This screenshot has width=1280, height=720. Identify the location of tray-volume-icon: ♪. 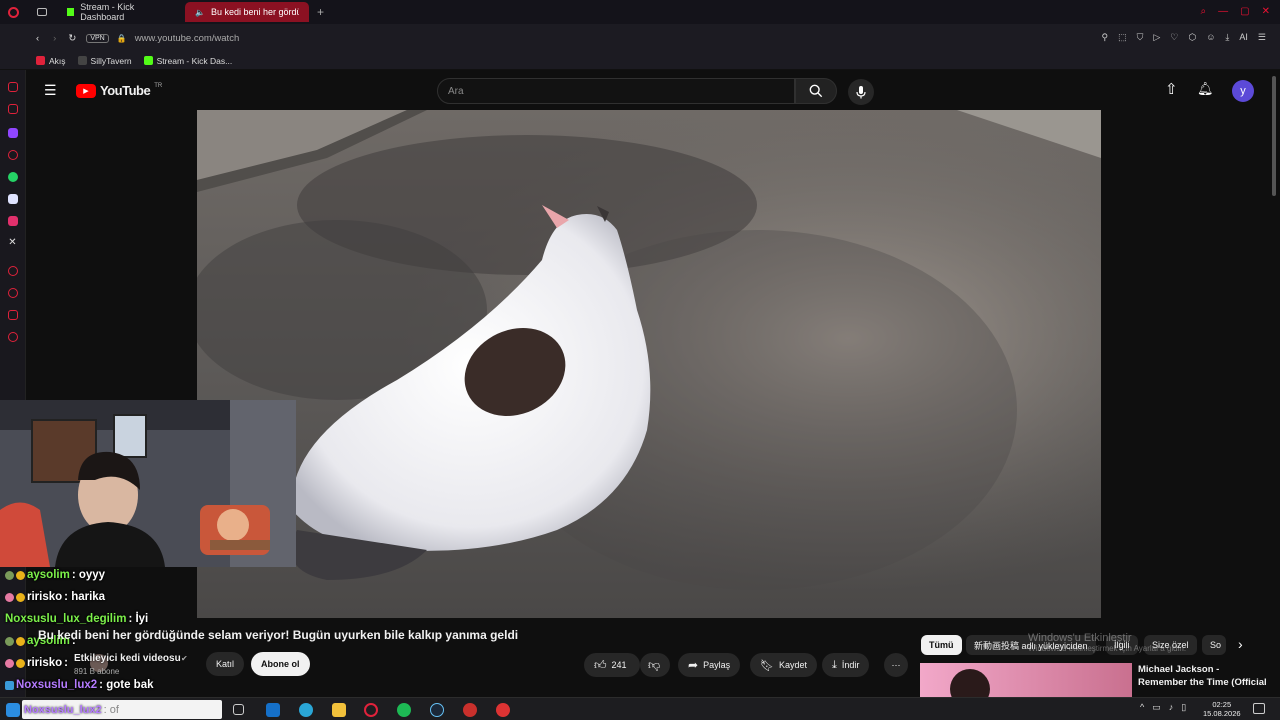
(1171, 707).